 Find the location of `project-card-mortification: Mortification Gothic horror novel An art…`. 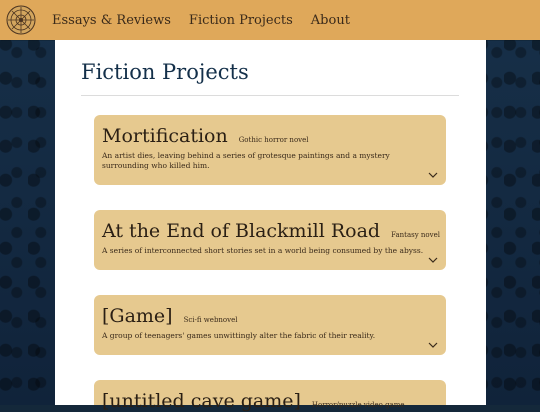

project-card-mortification: Mortification Gothic horror novel An art… is located at coordinates (270, 150).